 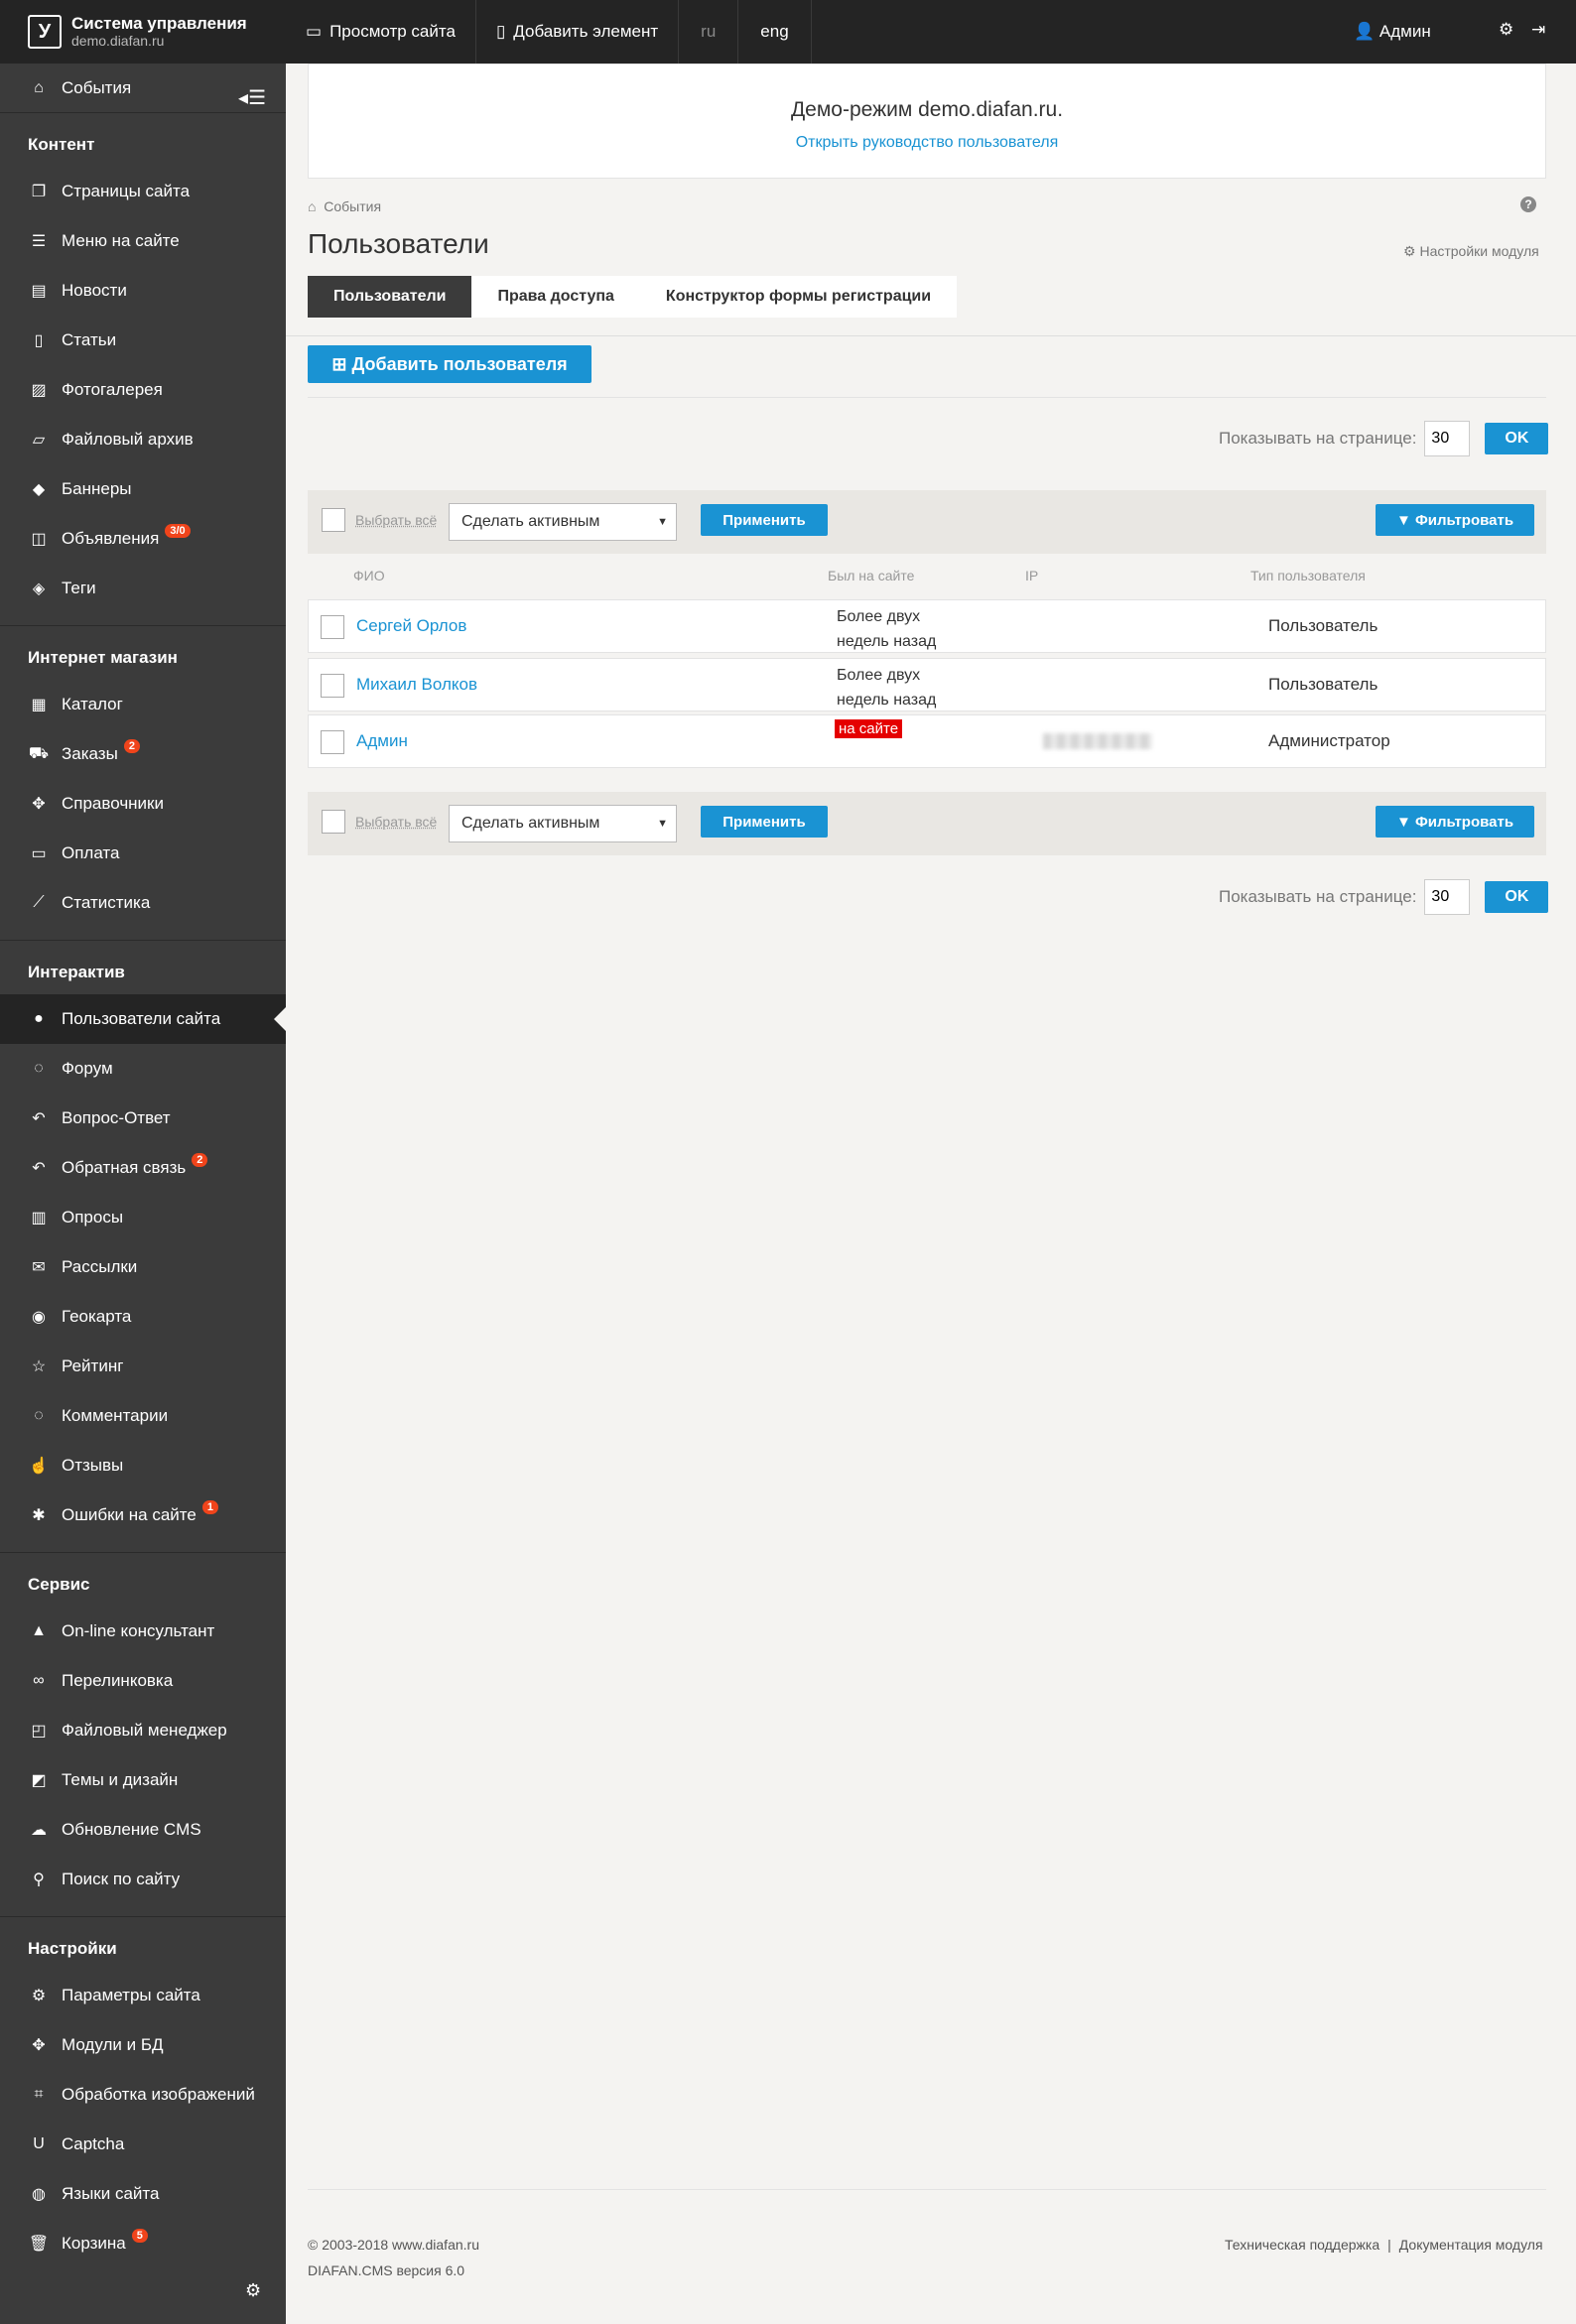 What do you see at coordinates (143, 1730) in the screenshot?
I see `sidebar-item: ◰ Файловый менеджер` at bounding box center [143, 1730].